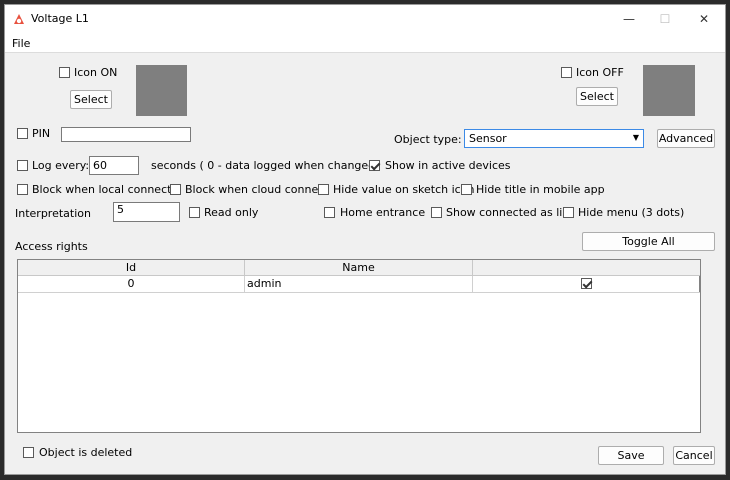  What do you see at coordinates (131, 284) in the screenshot?
I see `row-id-cell: 0` at bounding box center [131, 284].